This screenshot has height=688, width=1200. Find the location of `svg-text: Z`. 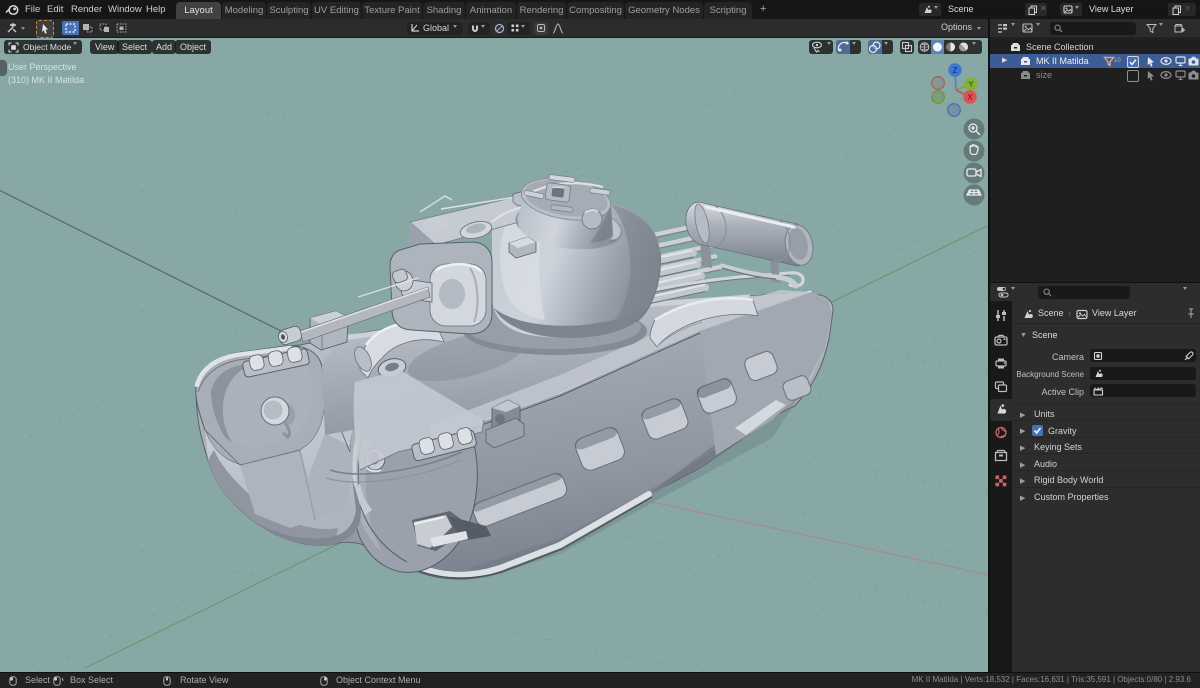

svg-text: Z is located at coordinates (955, 70).